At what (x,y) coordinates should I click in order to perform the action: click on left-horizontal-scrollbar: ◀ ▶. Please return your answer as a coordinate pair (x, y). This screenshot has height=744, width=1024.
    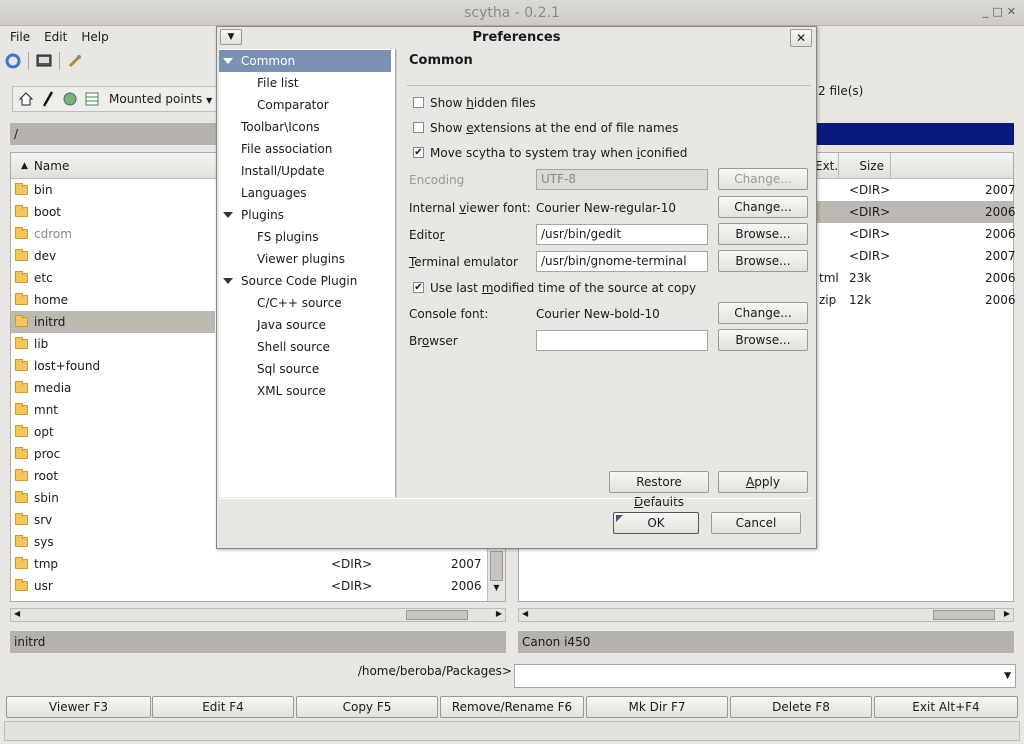
    Looking at the image, I should click on (258, 615).